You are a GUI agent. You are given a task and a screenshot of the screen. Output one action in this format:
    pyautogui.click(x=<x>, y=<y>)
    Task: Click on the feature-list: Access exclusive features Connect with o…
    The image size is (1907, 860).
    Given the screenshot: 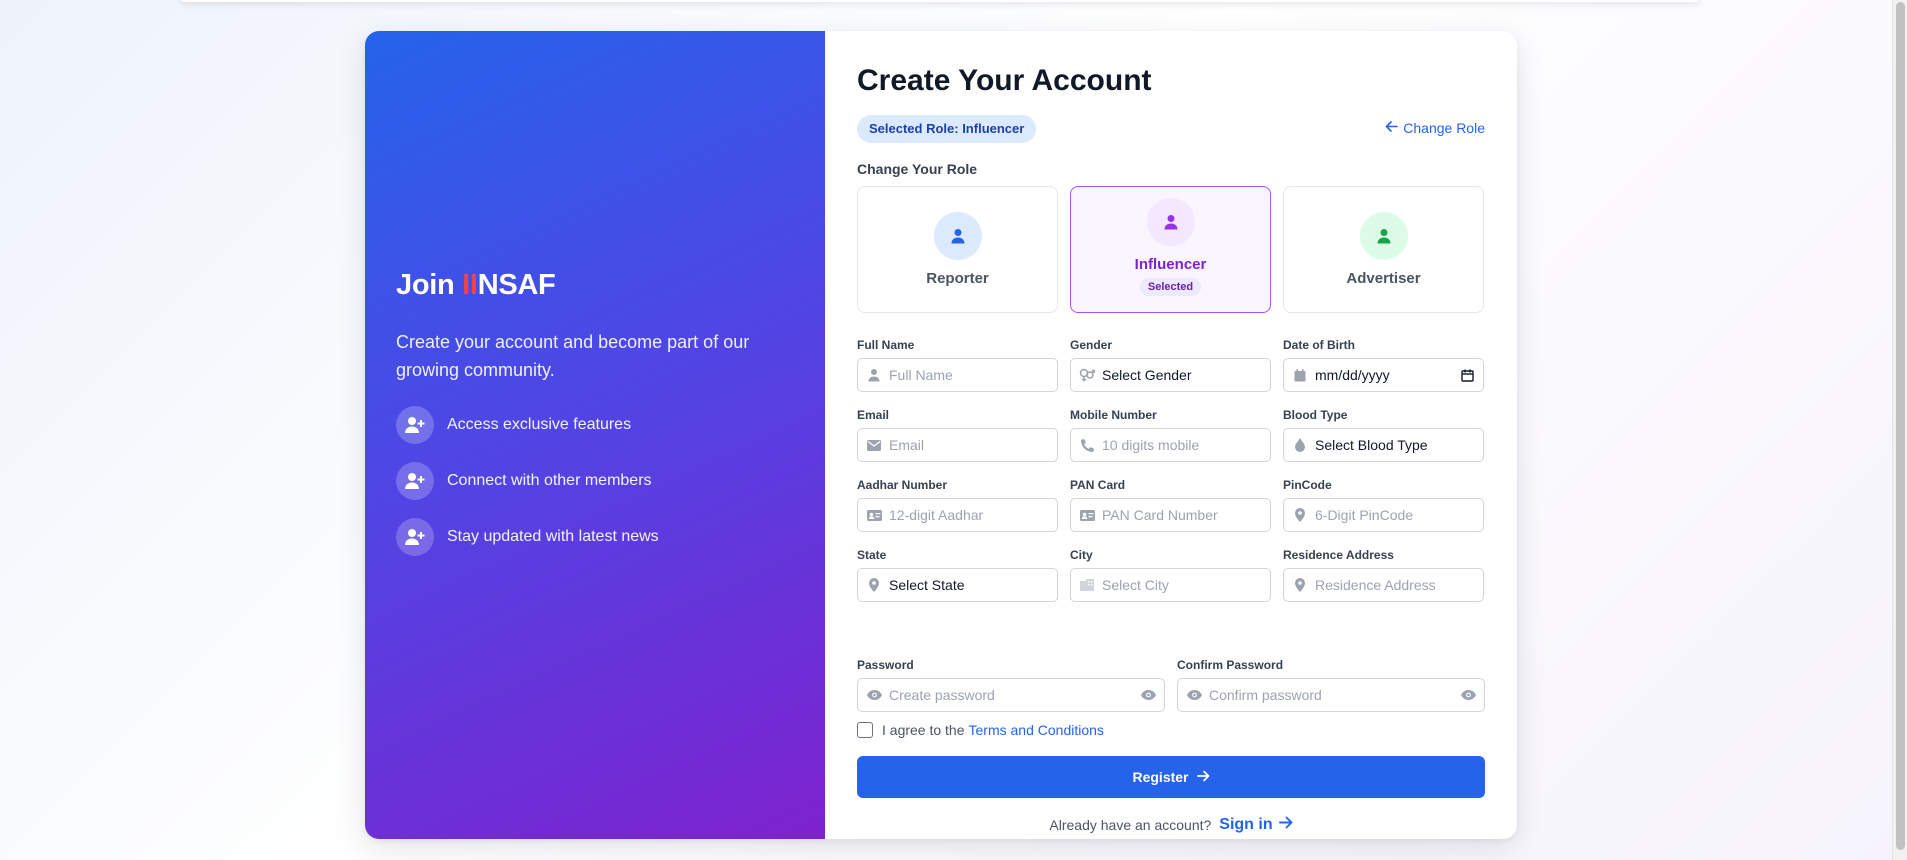 What is the action you would take?
    pyautogui.click(x=596, y=481)
    